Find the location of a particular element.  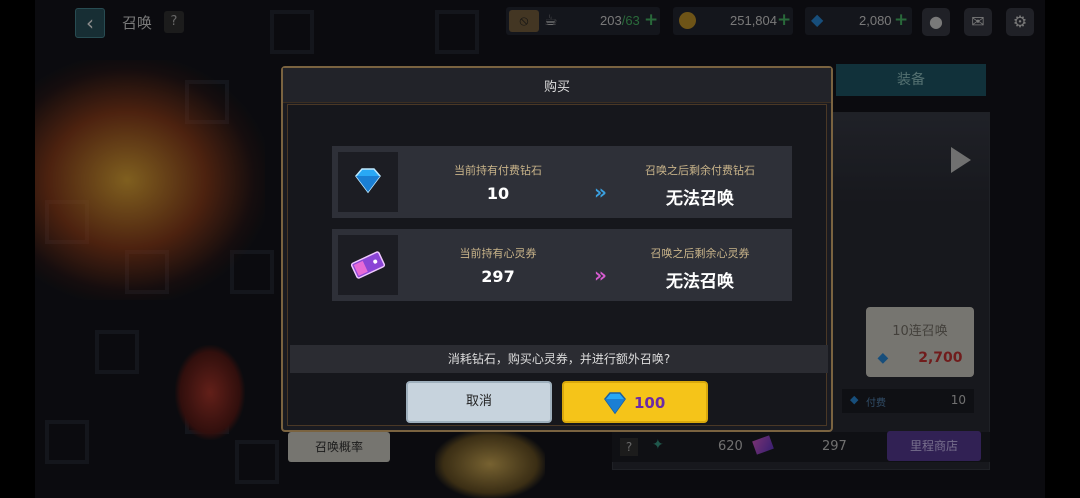

buy-button: 100 is located at coordinates (635, 402).